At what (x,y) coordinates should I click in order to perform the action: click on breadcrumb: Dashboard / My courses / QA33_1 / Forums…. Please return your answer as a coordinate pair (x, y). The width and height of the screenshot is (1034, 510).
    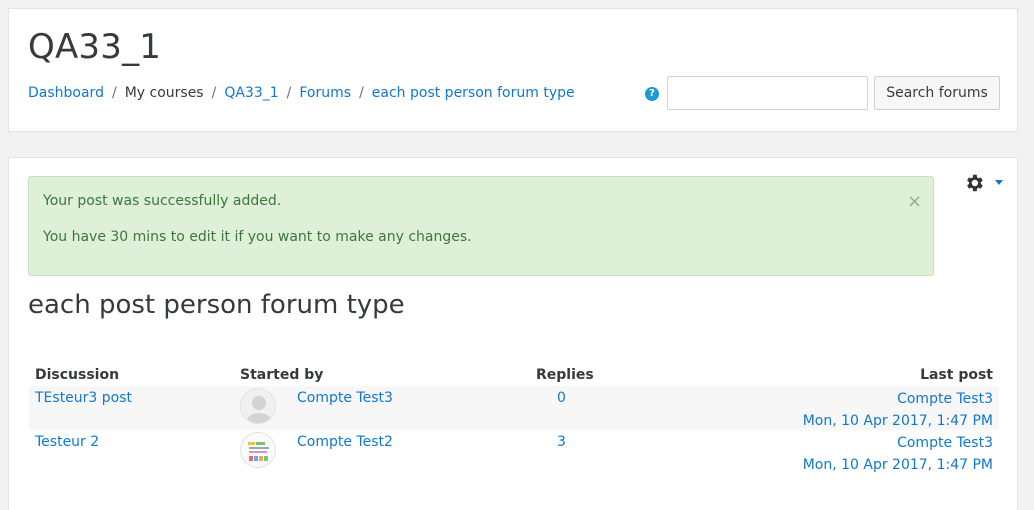
    Looking at the image, I should click on (301, 93).